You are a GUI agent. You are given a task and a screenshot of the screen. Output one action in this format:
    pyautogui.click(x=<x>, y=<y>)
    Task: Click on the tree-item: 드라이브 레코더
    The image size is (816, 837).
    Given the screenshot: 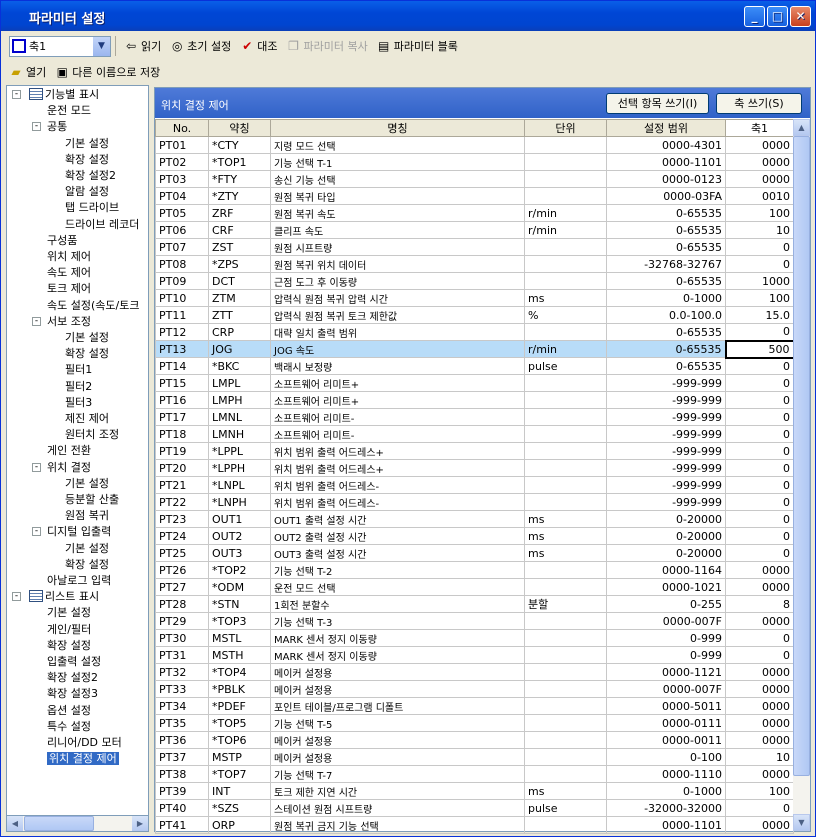 What is the action you would take?
    pyautogui.click(x=102, y=225)
    